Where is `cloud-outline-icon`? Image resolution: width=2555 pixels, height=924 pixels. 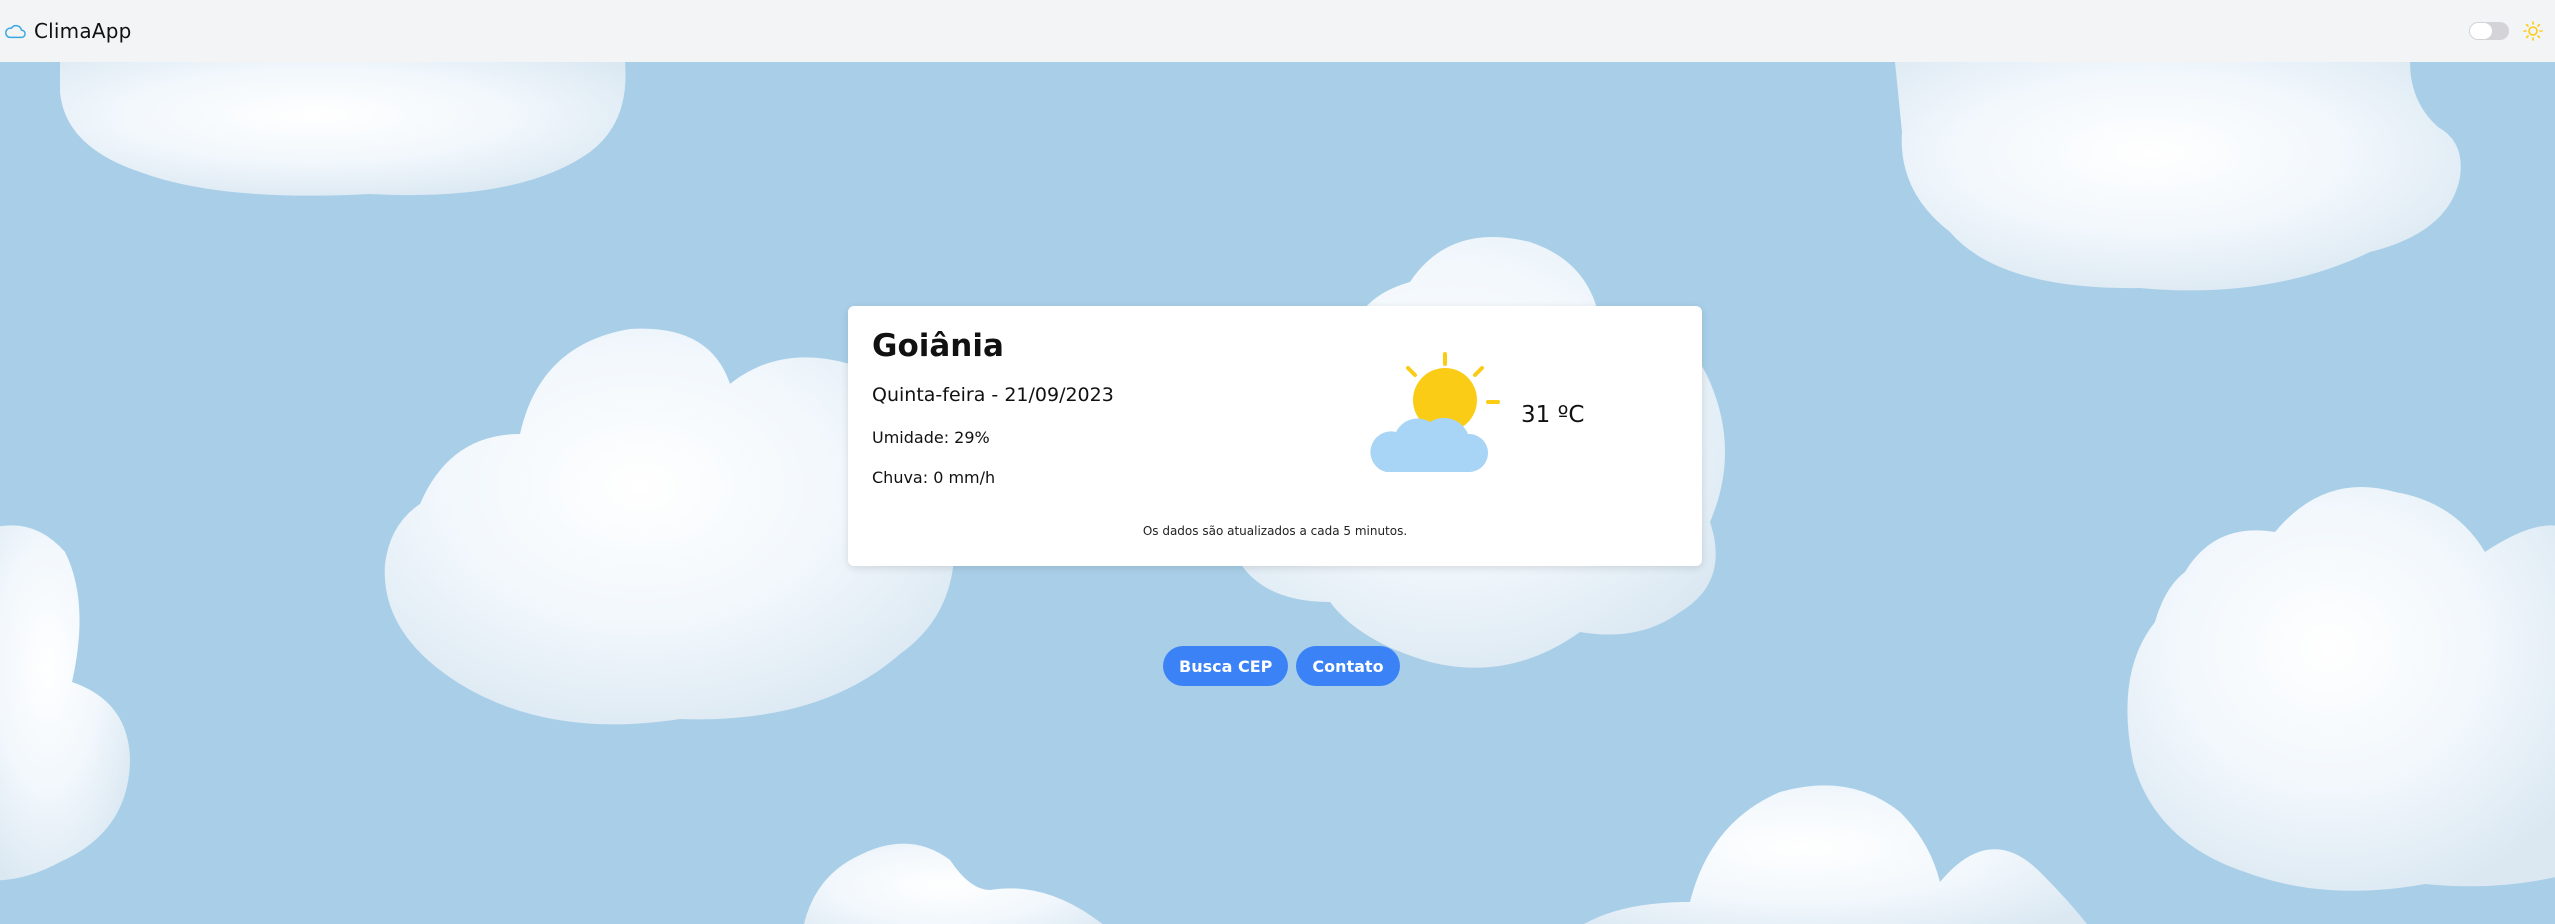 cloud-outline-icon is located at coordinates (15, 31).